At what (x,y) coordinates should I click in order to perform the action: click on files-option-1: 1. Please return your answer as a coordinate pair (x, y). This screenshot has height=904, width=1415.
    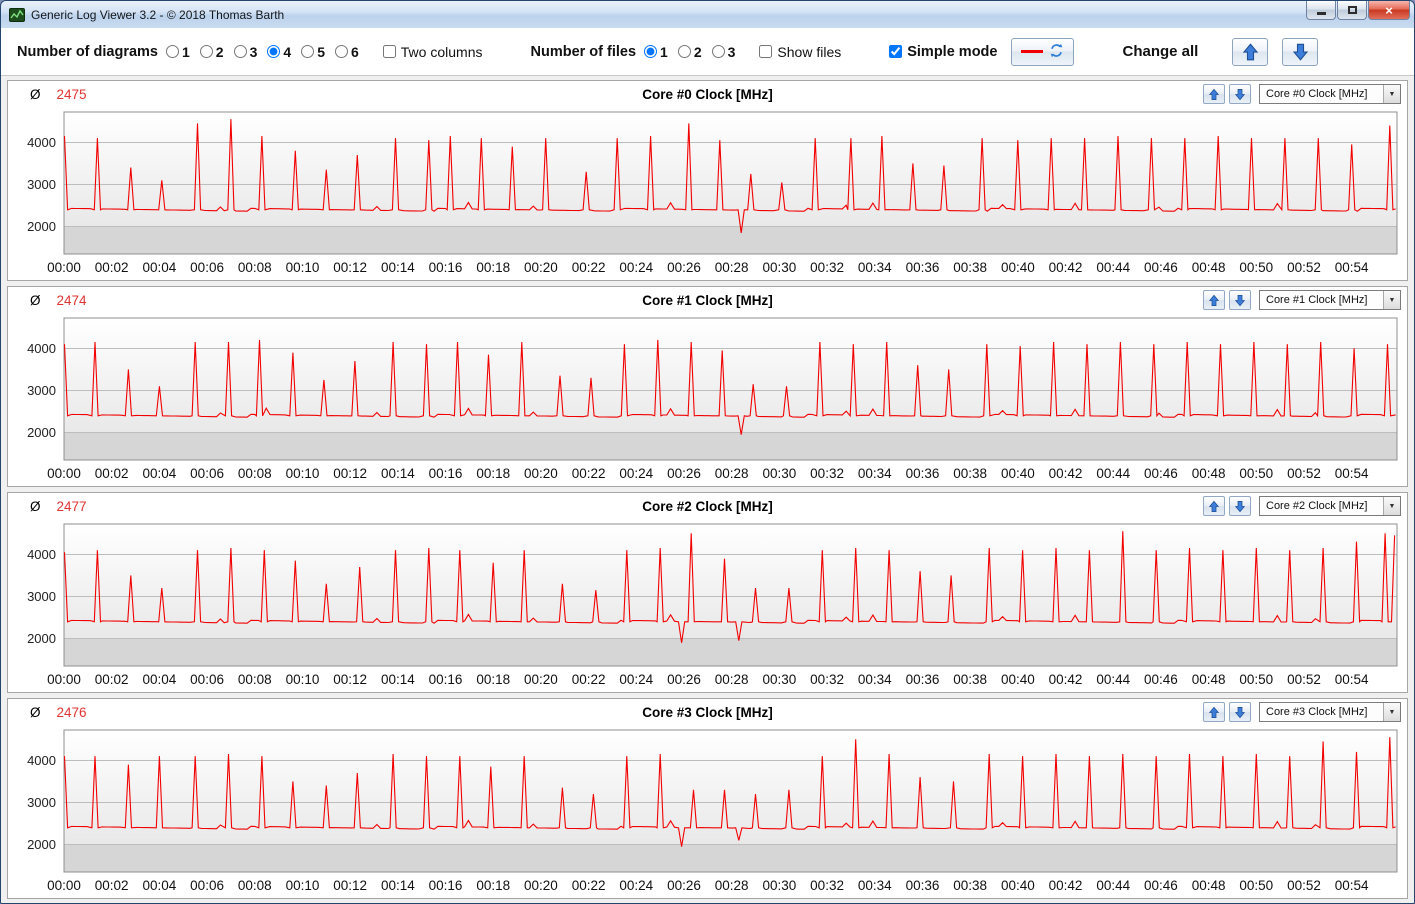
    Looking at the image, I should click on (656, 52).